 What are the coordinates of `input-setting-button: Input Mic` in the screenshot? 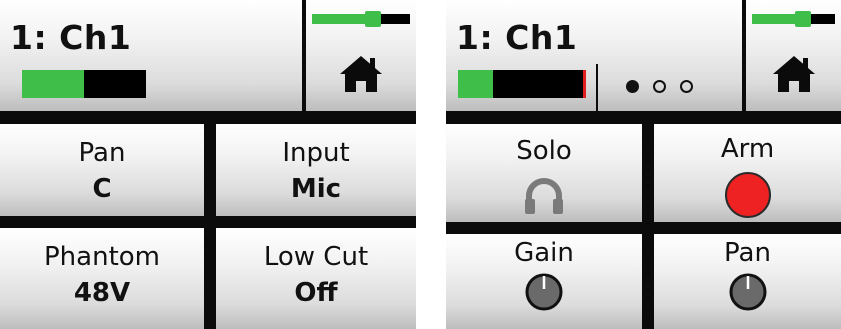 It's located at (316, 170).